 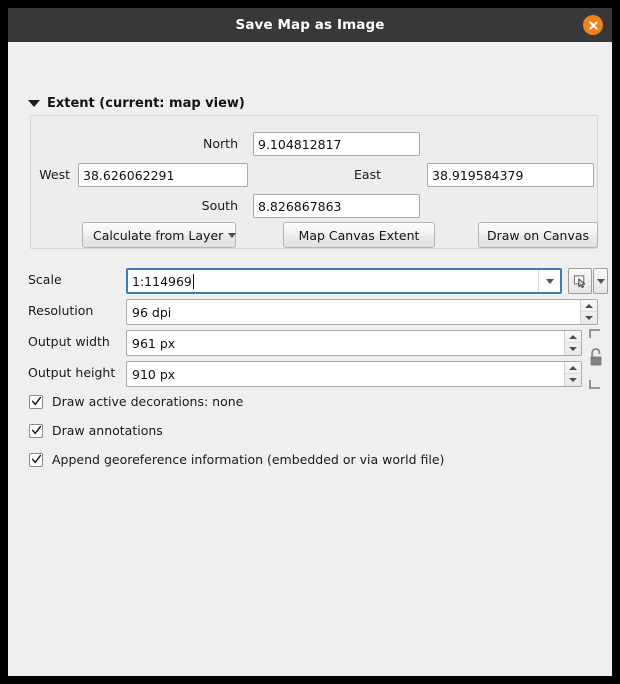 I want to click on output-height-spinner-down, so click(x=573, y=380).